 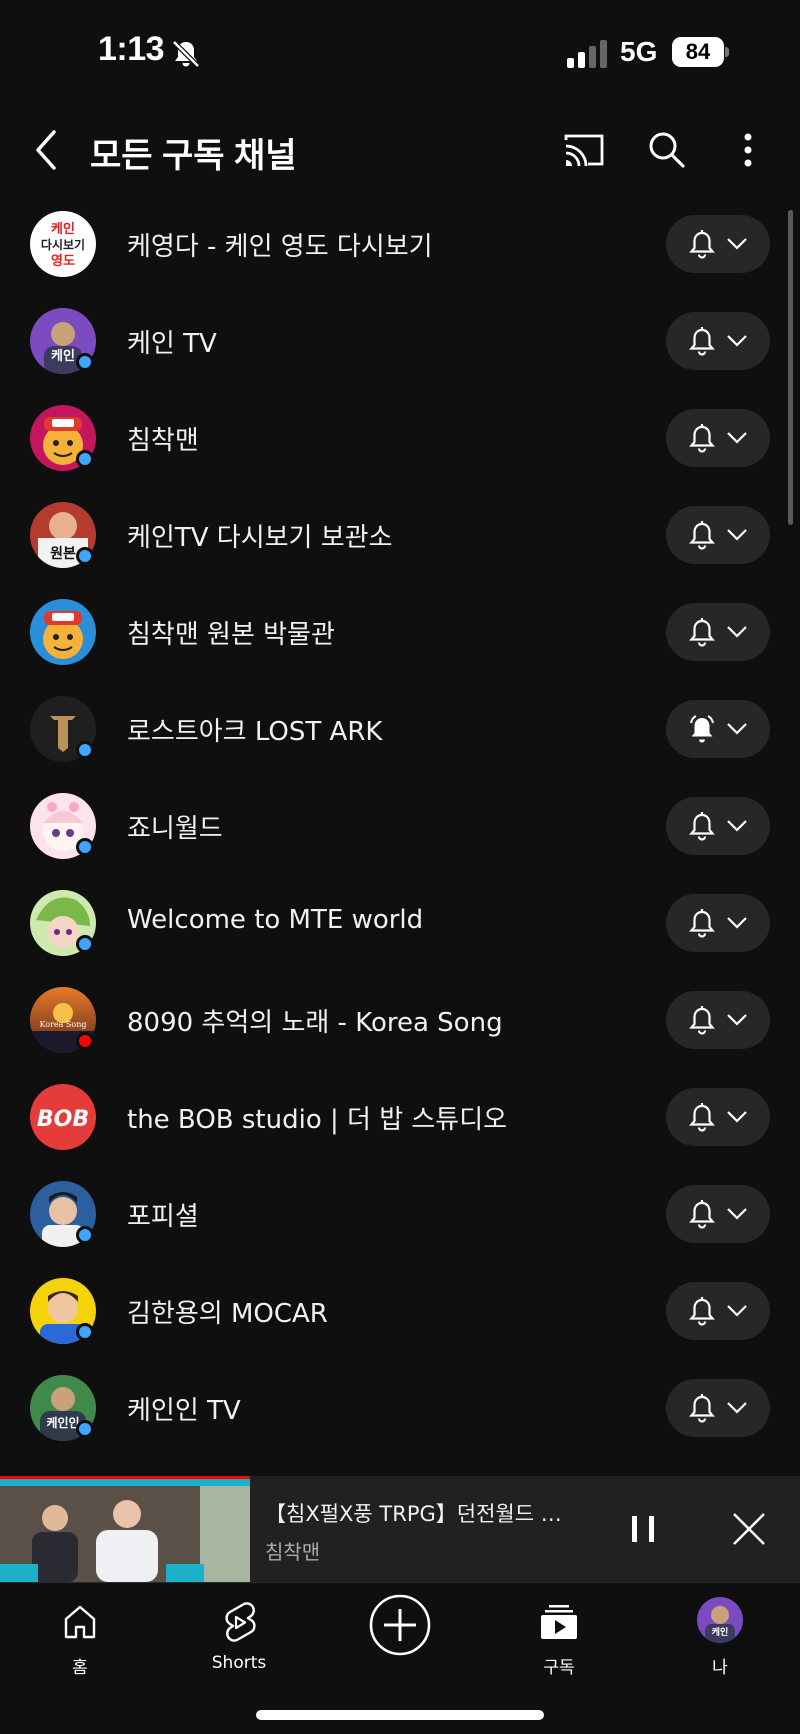 I want to click on more-vert-icon, so click(x=748, y=150).